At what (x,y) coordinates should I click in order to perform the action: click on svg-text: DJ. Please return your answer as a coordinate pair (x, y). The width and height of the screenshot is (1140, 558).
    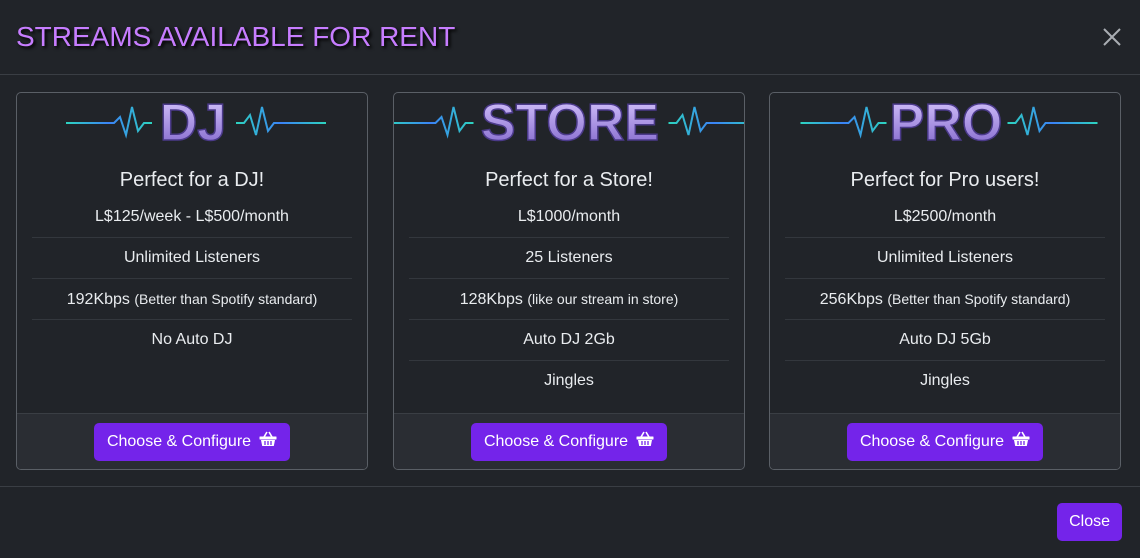
    Looking at the image, I should click on (193, 123).